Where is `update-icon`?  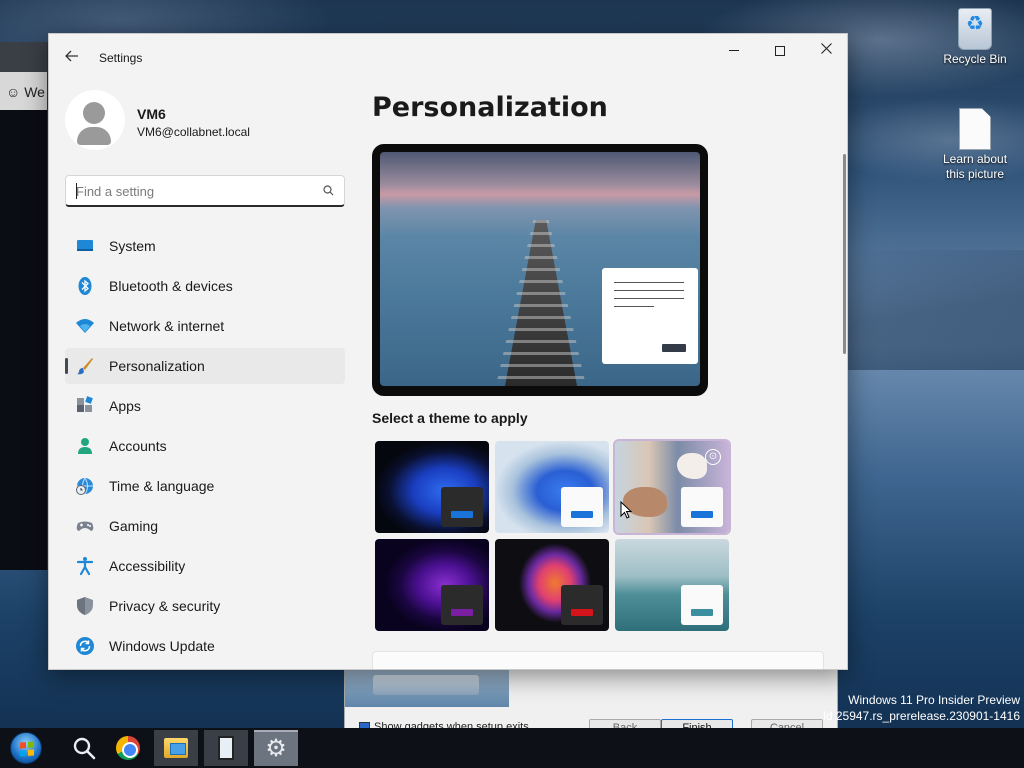 update-icon is located at coordinates (85, 646).